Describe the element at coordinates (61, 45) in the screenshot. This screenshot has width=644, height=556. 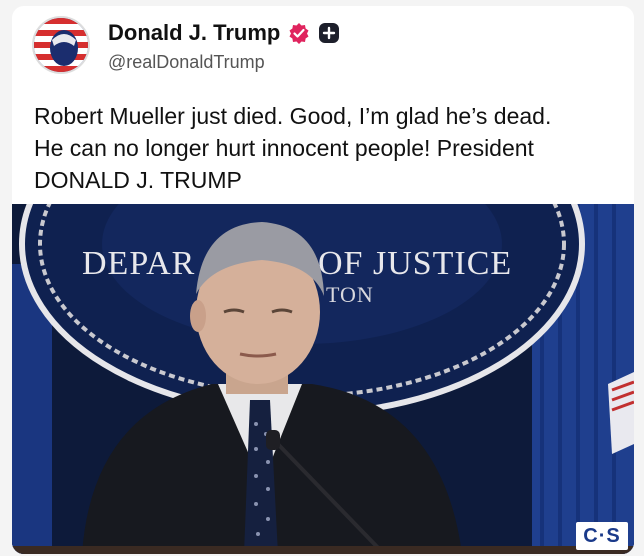
I see `avatar` at that location.